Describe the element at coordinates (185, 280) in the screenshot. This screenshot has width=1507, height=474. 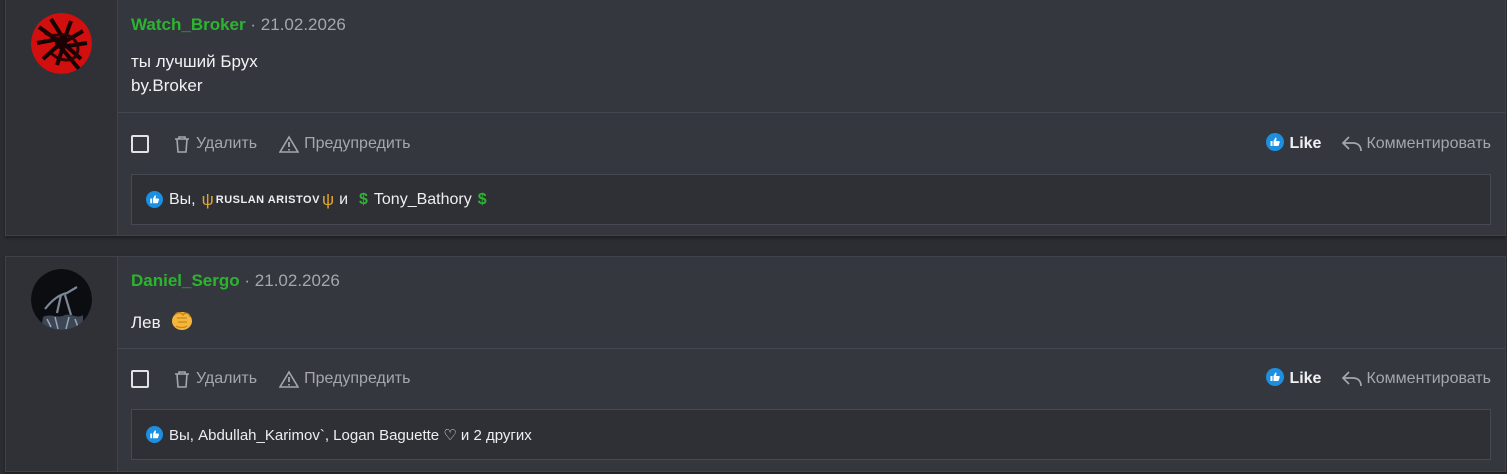
I see `author-name: Daniel_Sergo` at that location.